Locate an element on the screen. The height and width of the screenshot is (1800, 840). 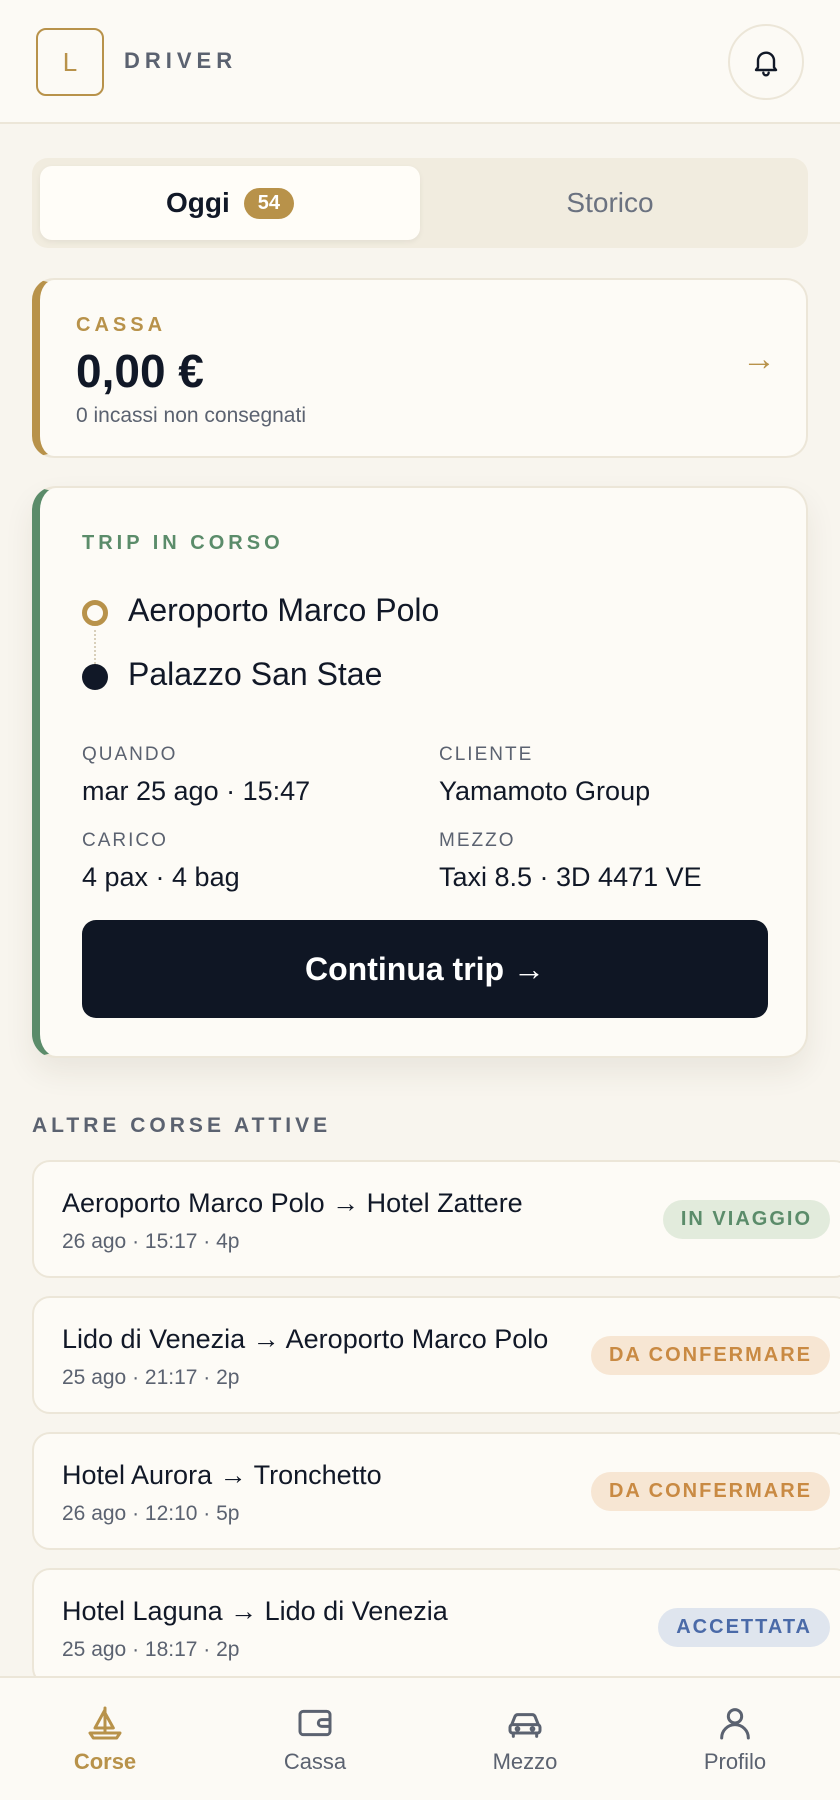
cliente-label: CLIENTE is located at coordinates (486, 754).